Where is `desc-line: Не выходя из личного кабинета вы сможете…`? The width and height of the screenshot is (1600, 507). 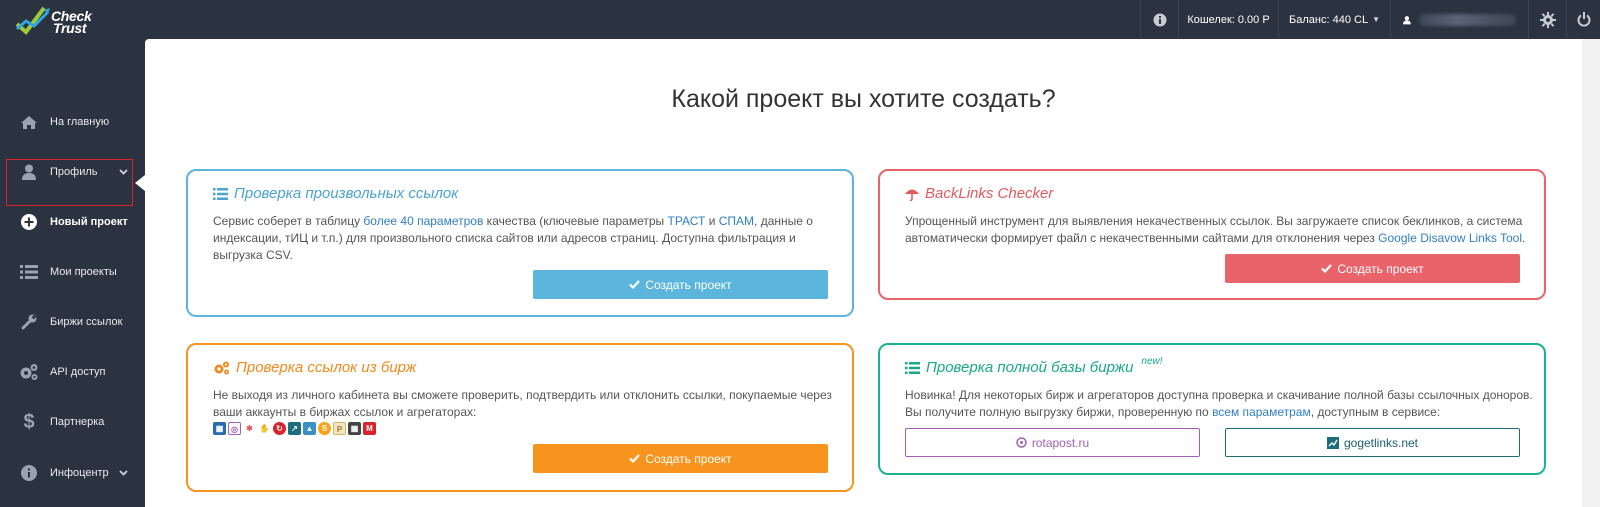 desc-line: Не выходя из личного кабинета вы сможете… is located at coordinates (522, 395).